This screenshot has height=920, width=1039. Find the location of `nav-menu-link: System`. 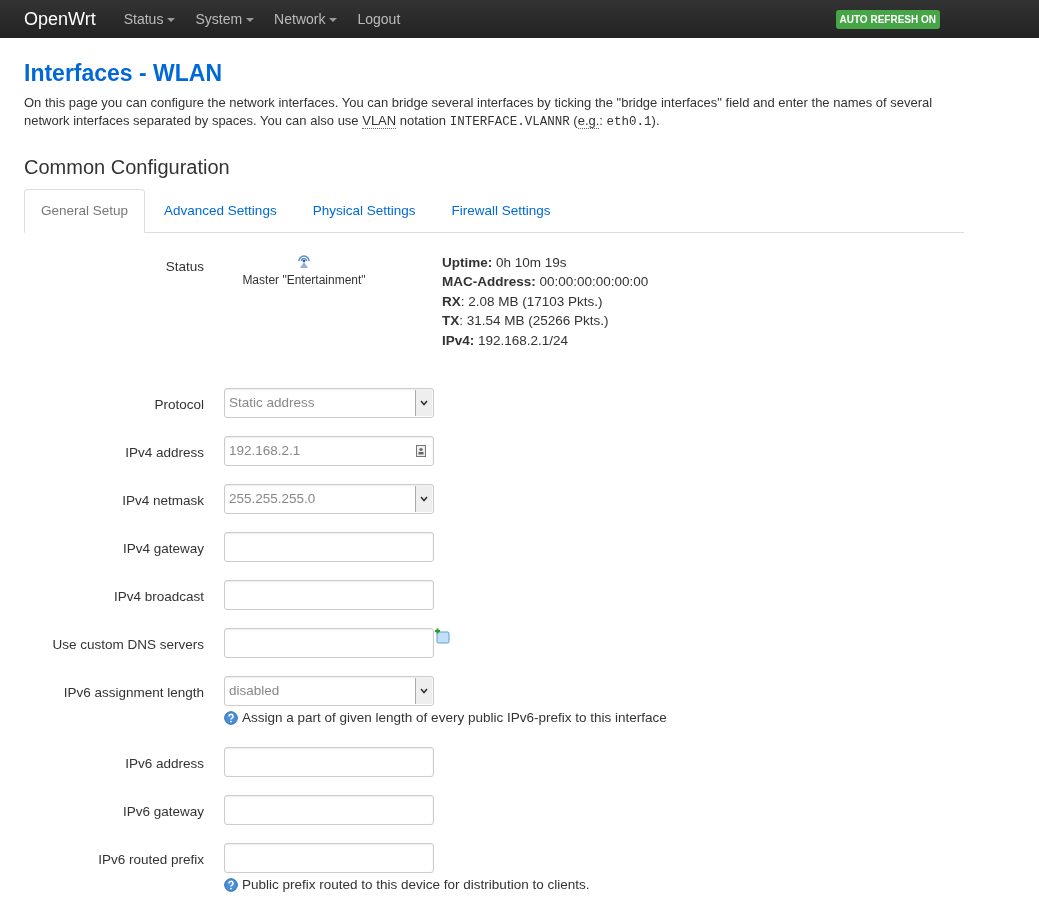

nav-menu-link: System is located at coordinates (225, 19).